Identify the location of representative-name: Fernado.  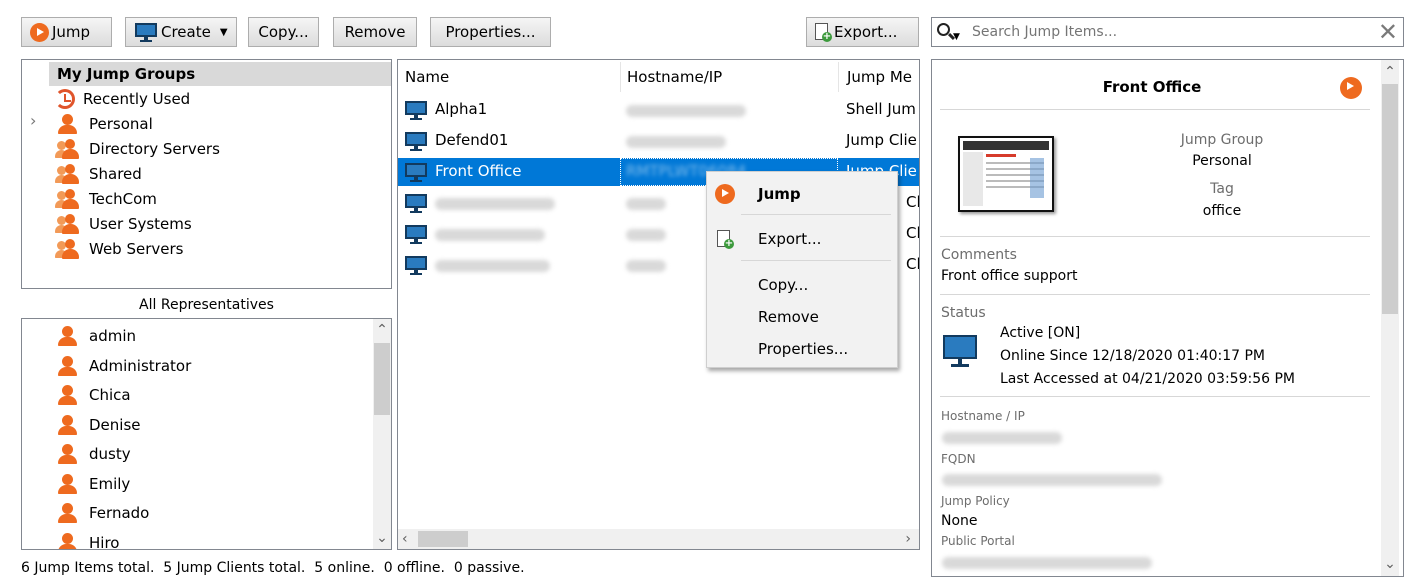
(119, 513).